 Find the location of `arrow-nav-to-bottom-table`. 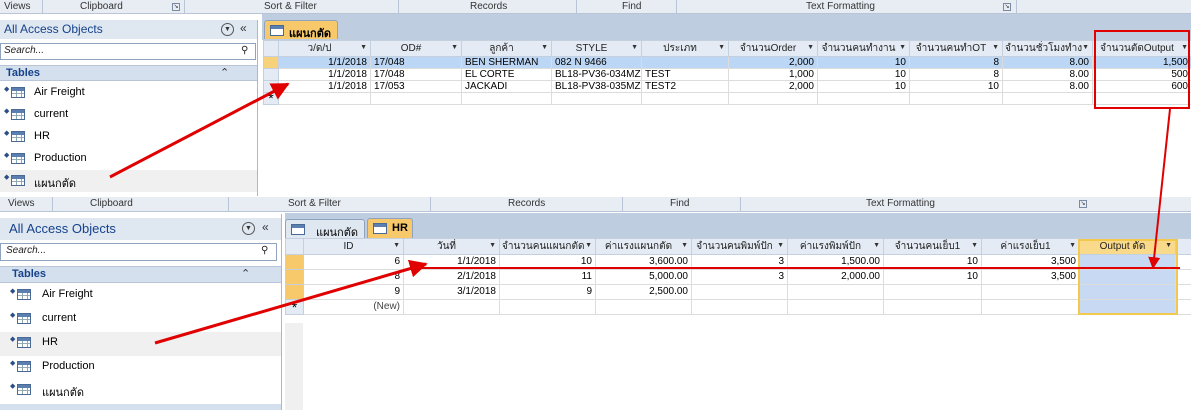

arrow-nav-to-bottom-table is located at coordinates (291, 302).